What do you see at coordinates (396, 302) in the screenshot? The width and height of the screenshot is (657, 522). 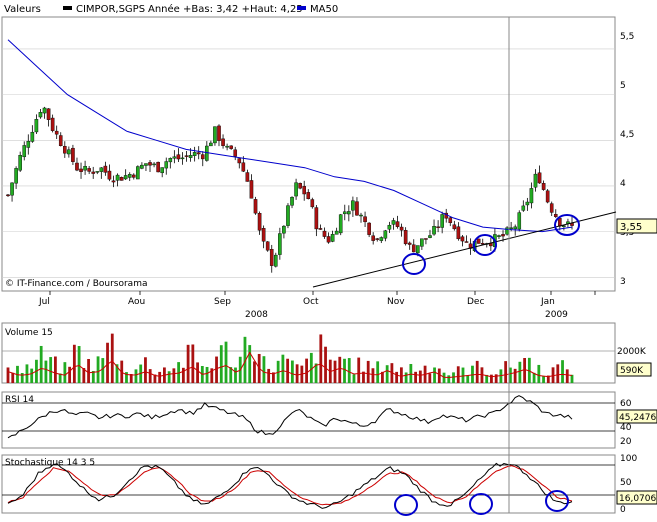 I see `month-label: Nov` at bounding box center [396, 302].